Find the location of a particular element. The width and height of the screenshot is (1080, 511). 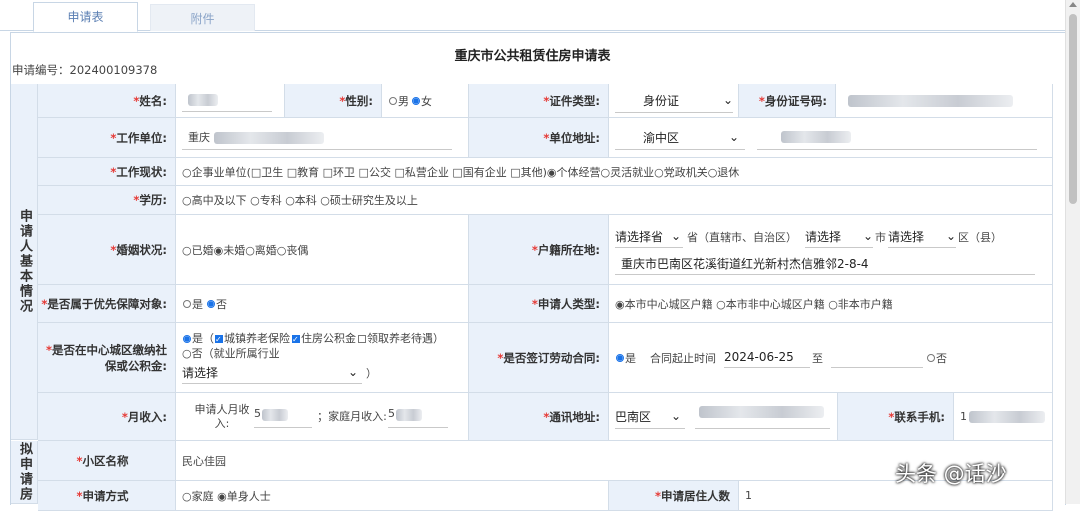

apply-mode-options: ○家庭 ◉单身人士 is located at coordinates (392, 496).